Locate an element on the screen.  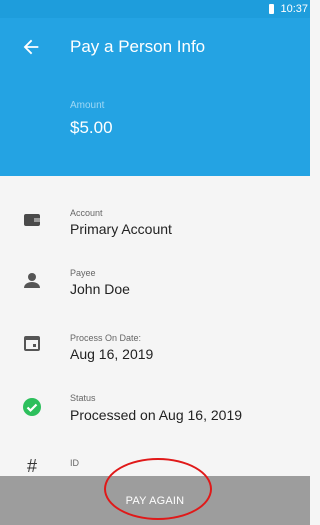
battery-icon is located at coordinates (272, 9).